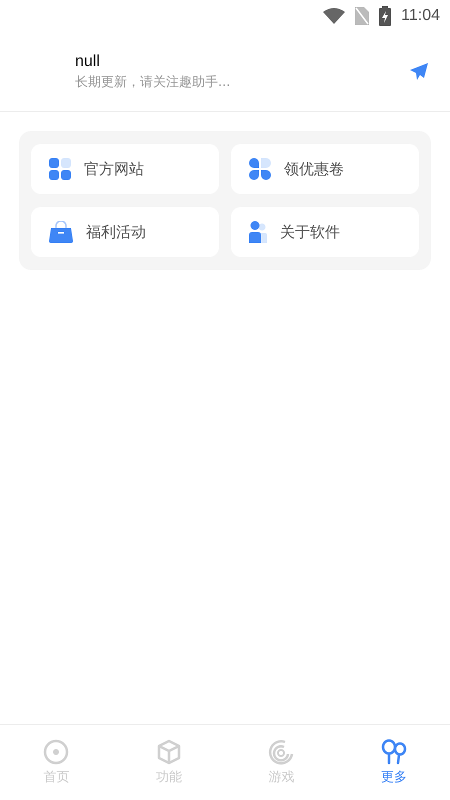 Image resolution: width=450 pixels, height=800 pixels. I want to click on battery-charging-icon, so click(385, 16).